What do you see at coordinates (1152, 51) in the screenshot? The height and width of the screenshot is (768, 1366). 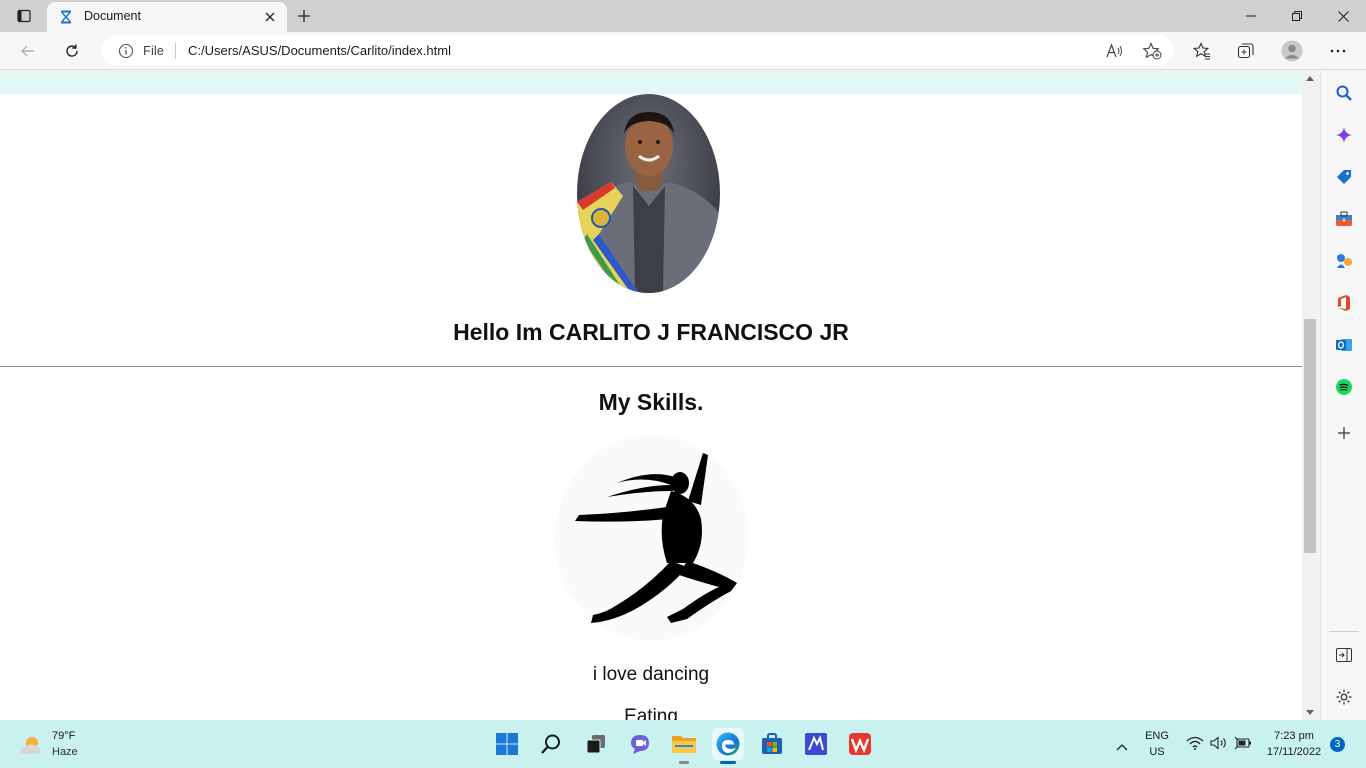 I see `add-favorite-icon` at bounding box center [1152, 51].